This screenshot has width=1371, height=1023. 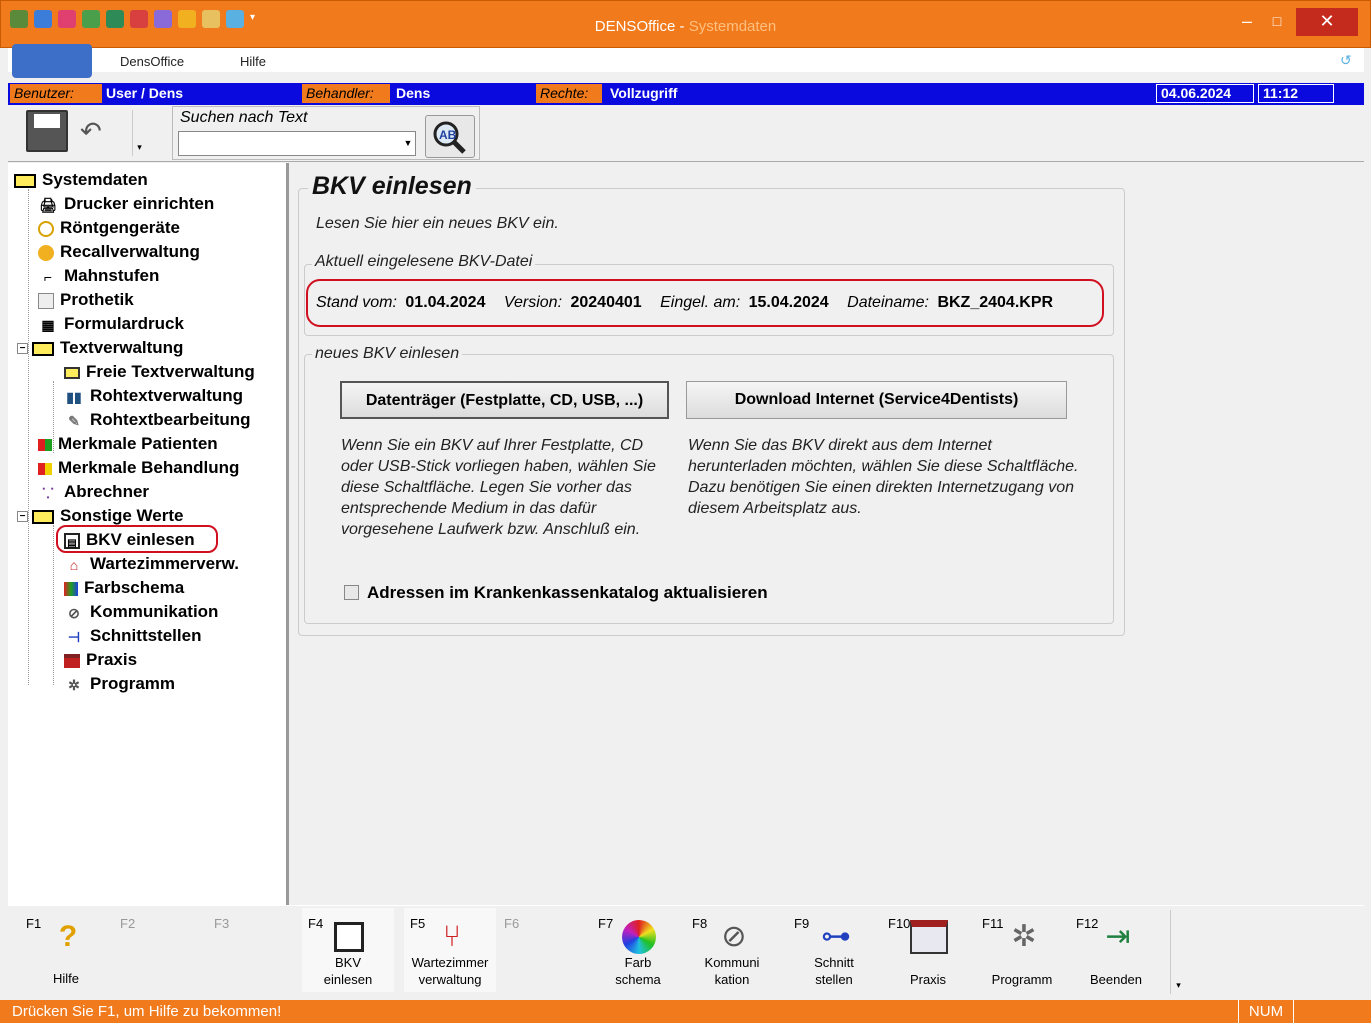 What do you see at coordinates (993, 923) in the screenshot?
I see `fkey-number: F11` at bounding box center [993, 923].